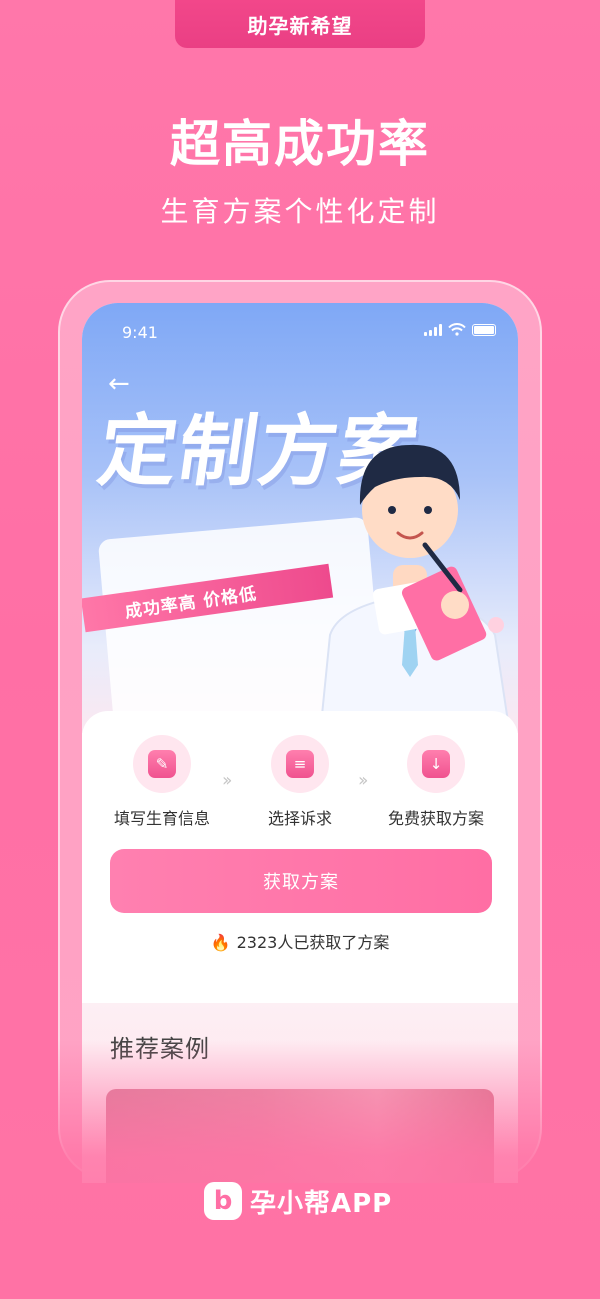 This screenshot has width=600, height=1299. What do you see at coordinates (321, 1203) in the screenshot?
I see `brand-name: 孕小帮APP` at bounding box center [321, 1203].